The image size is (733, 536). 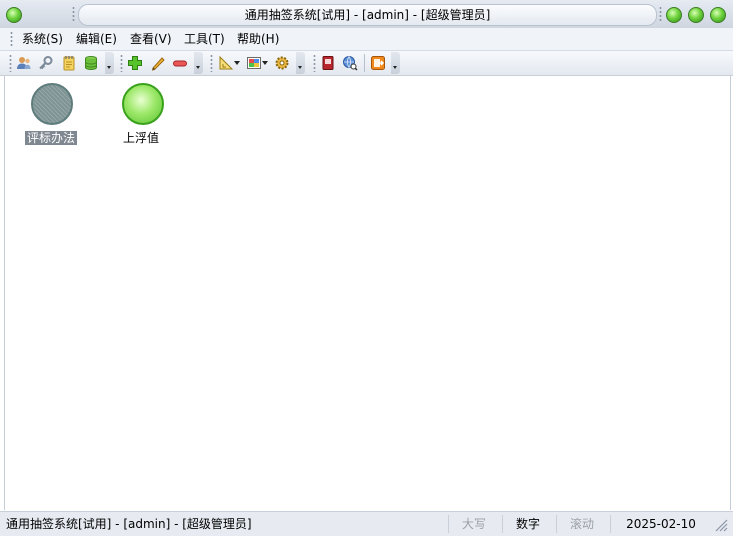 I want to click on menu-edit: 编辑(E), so click(x=96, y=39).